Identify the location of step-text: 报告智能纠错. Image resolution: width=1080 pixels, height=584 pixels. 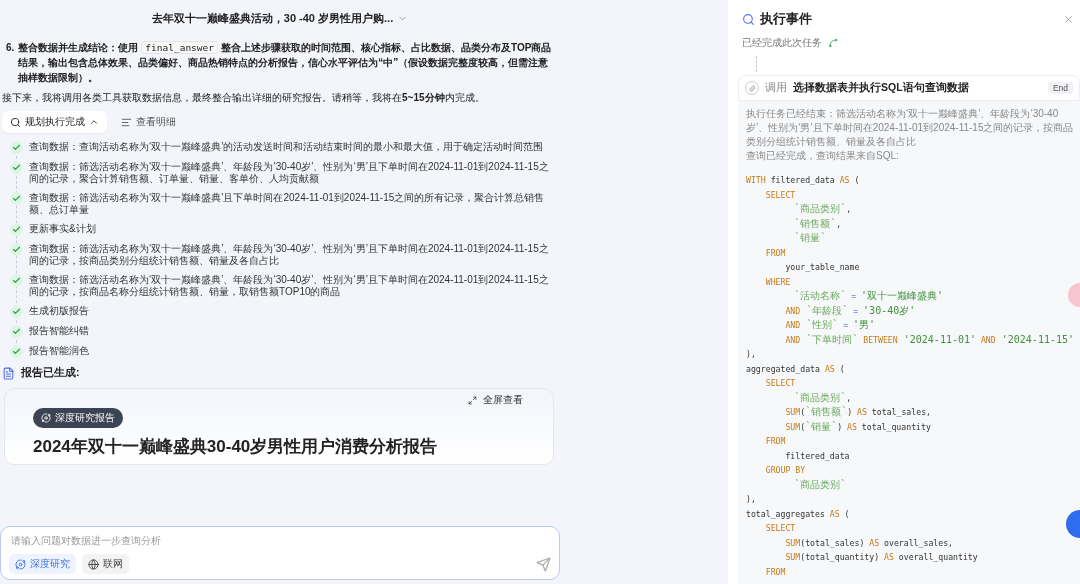
(59, 331).